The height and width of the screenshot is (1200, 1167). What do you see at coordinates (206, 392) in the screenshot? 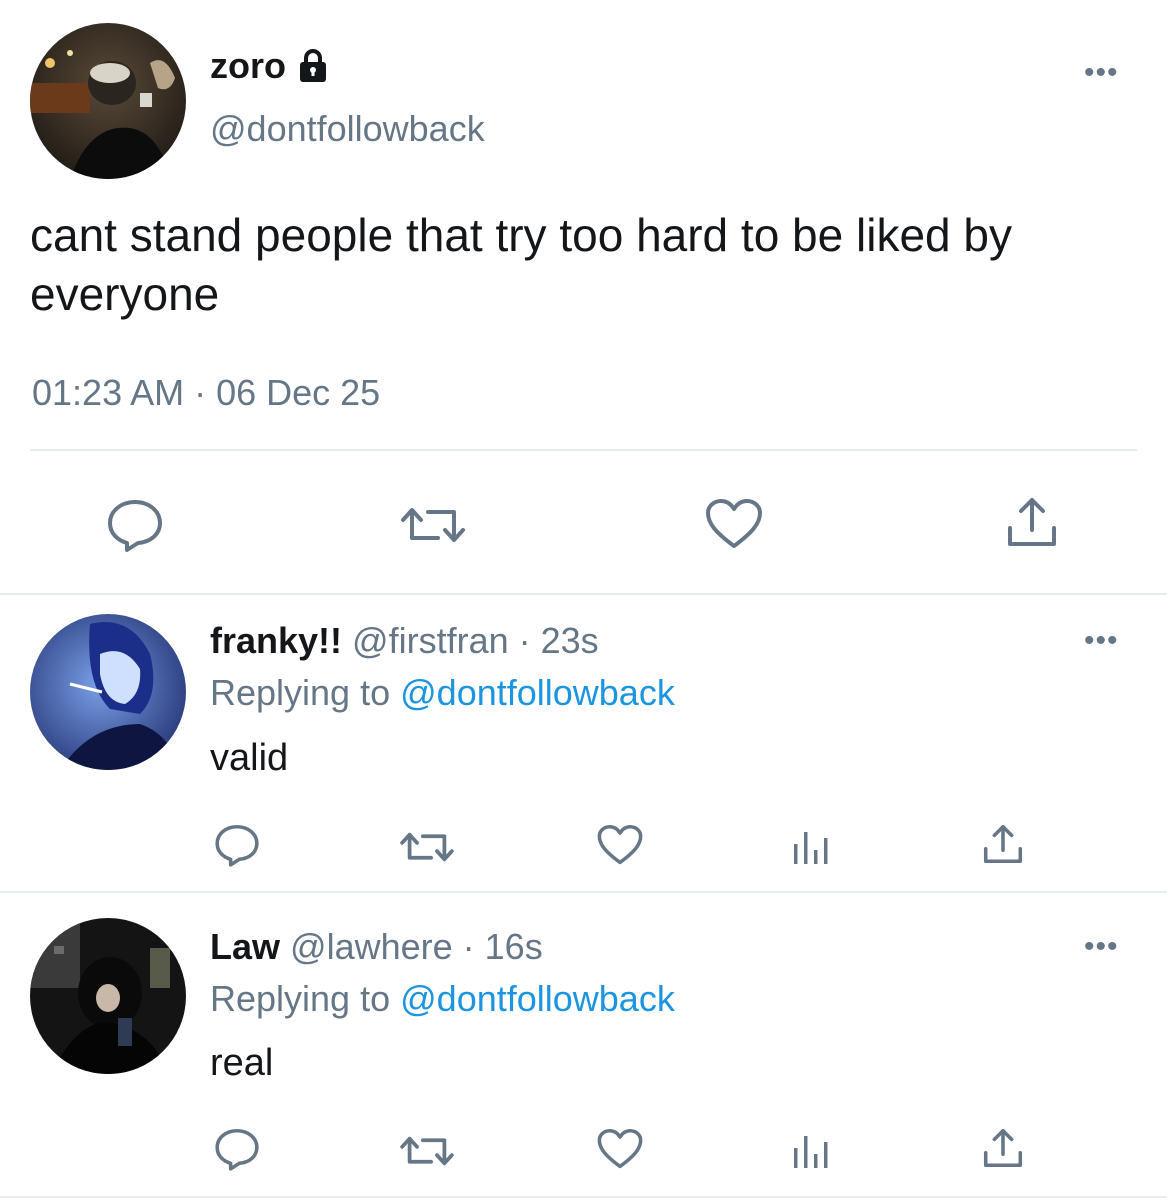
I see `tweet-timestamp: 01:23 AM · 06 Dec 25` at bounding box center [206, 392].